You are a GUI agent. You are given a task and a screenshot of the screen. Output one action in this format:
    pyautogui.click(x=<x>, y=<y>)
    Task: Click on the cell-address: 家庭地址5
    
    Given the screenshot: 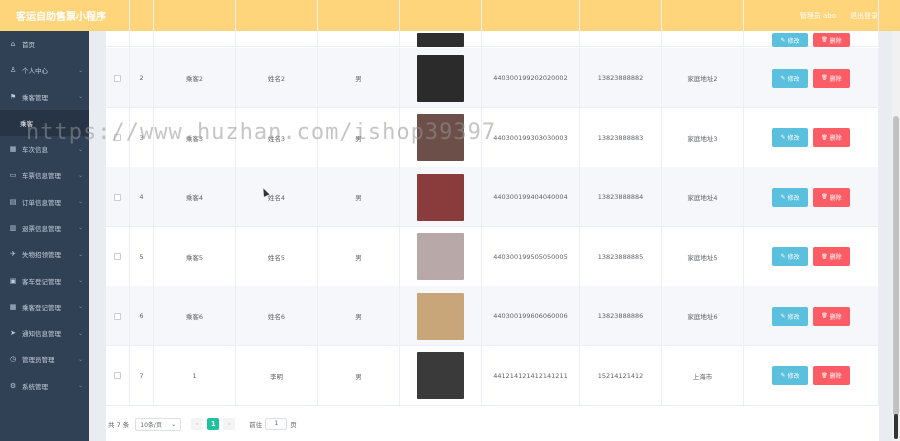 What is the action you would take?
    pyautogui.click(x=703, y=256)
    